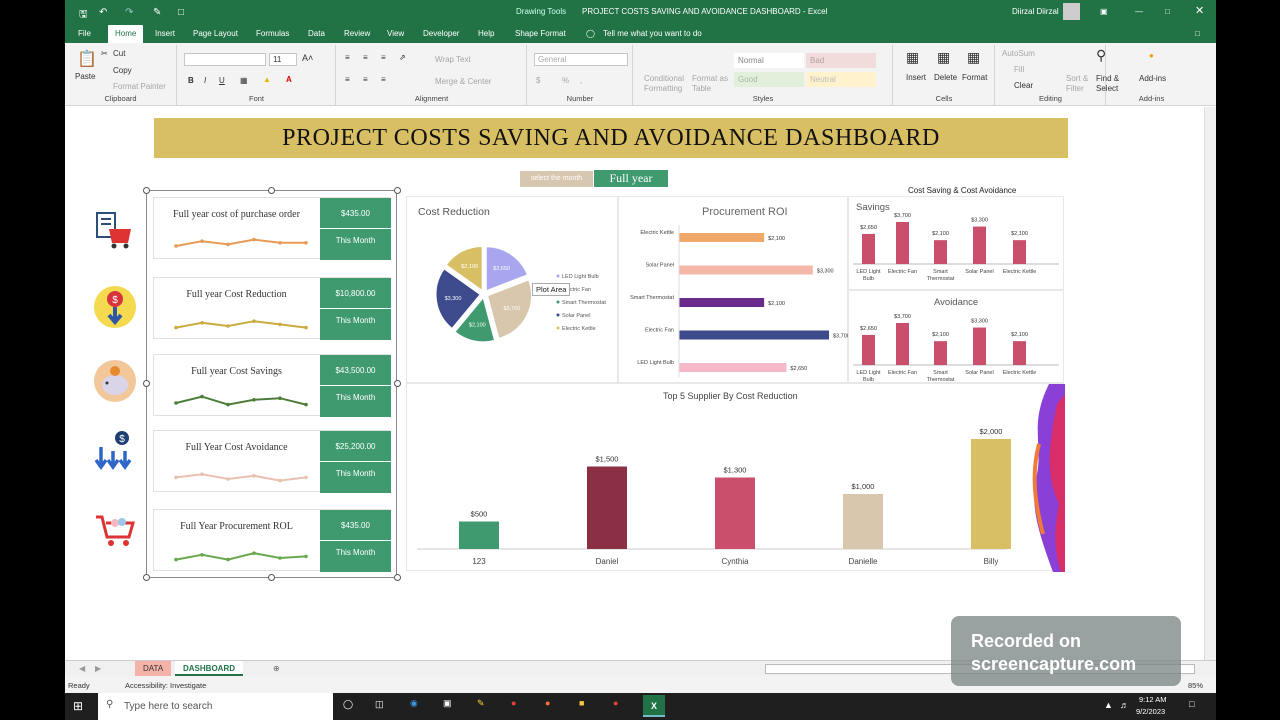 The height and width of the screenshot is (720, 1280). What do you see at coordinates (513, 703) in the screenshot?
I see `chrome-icon: ●` at bounding box center [513, 703].